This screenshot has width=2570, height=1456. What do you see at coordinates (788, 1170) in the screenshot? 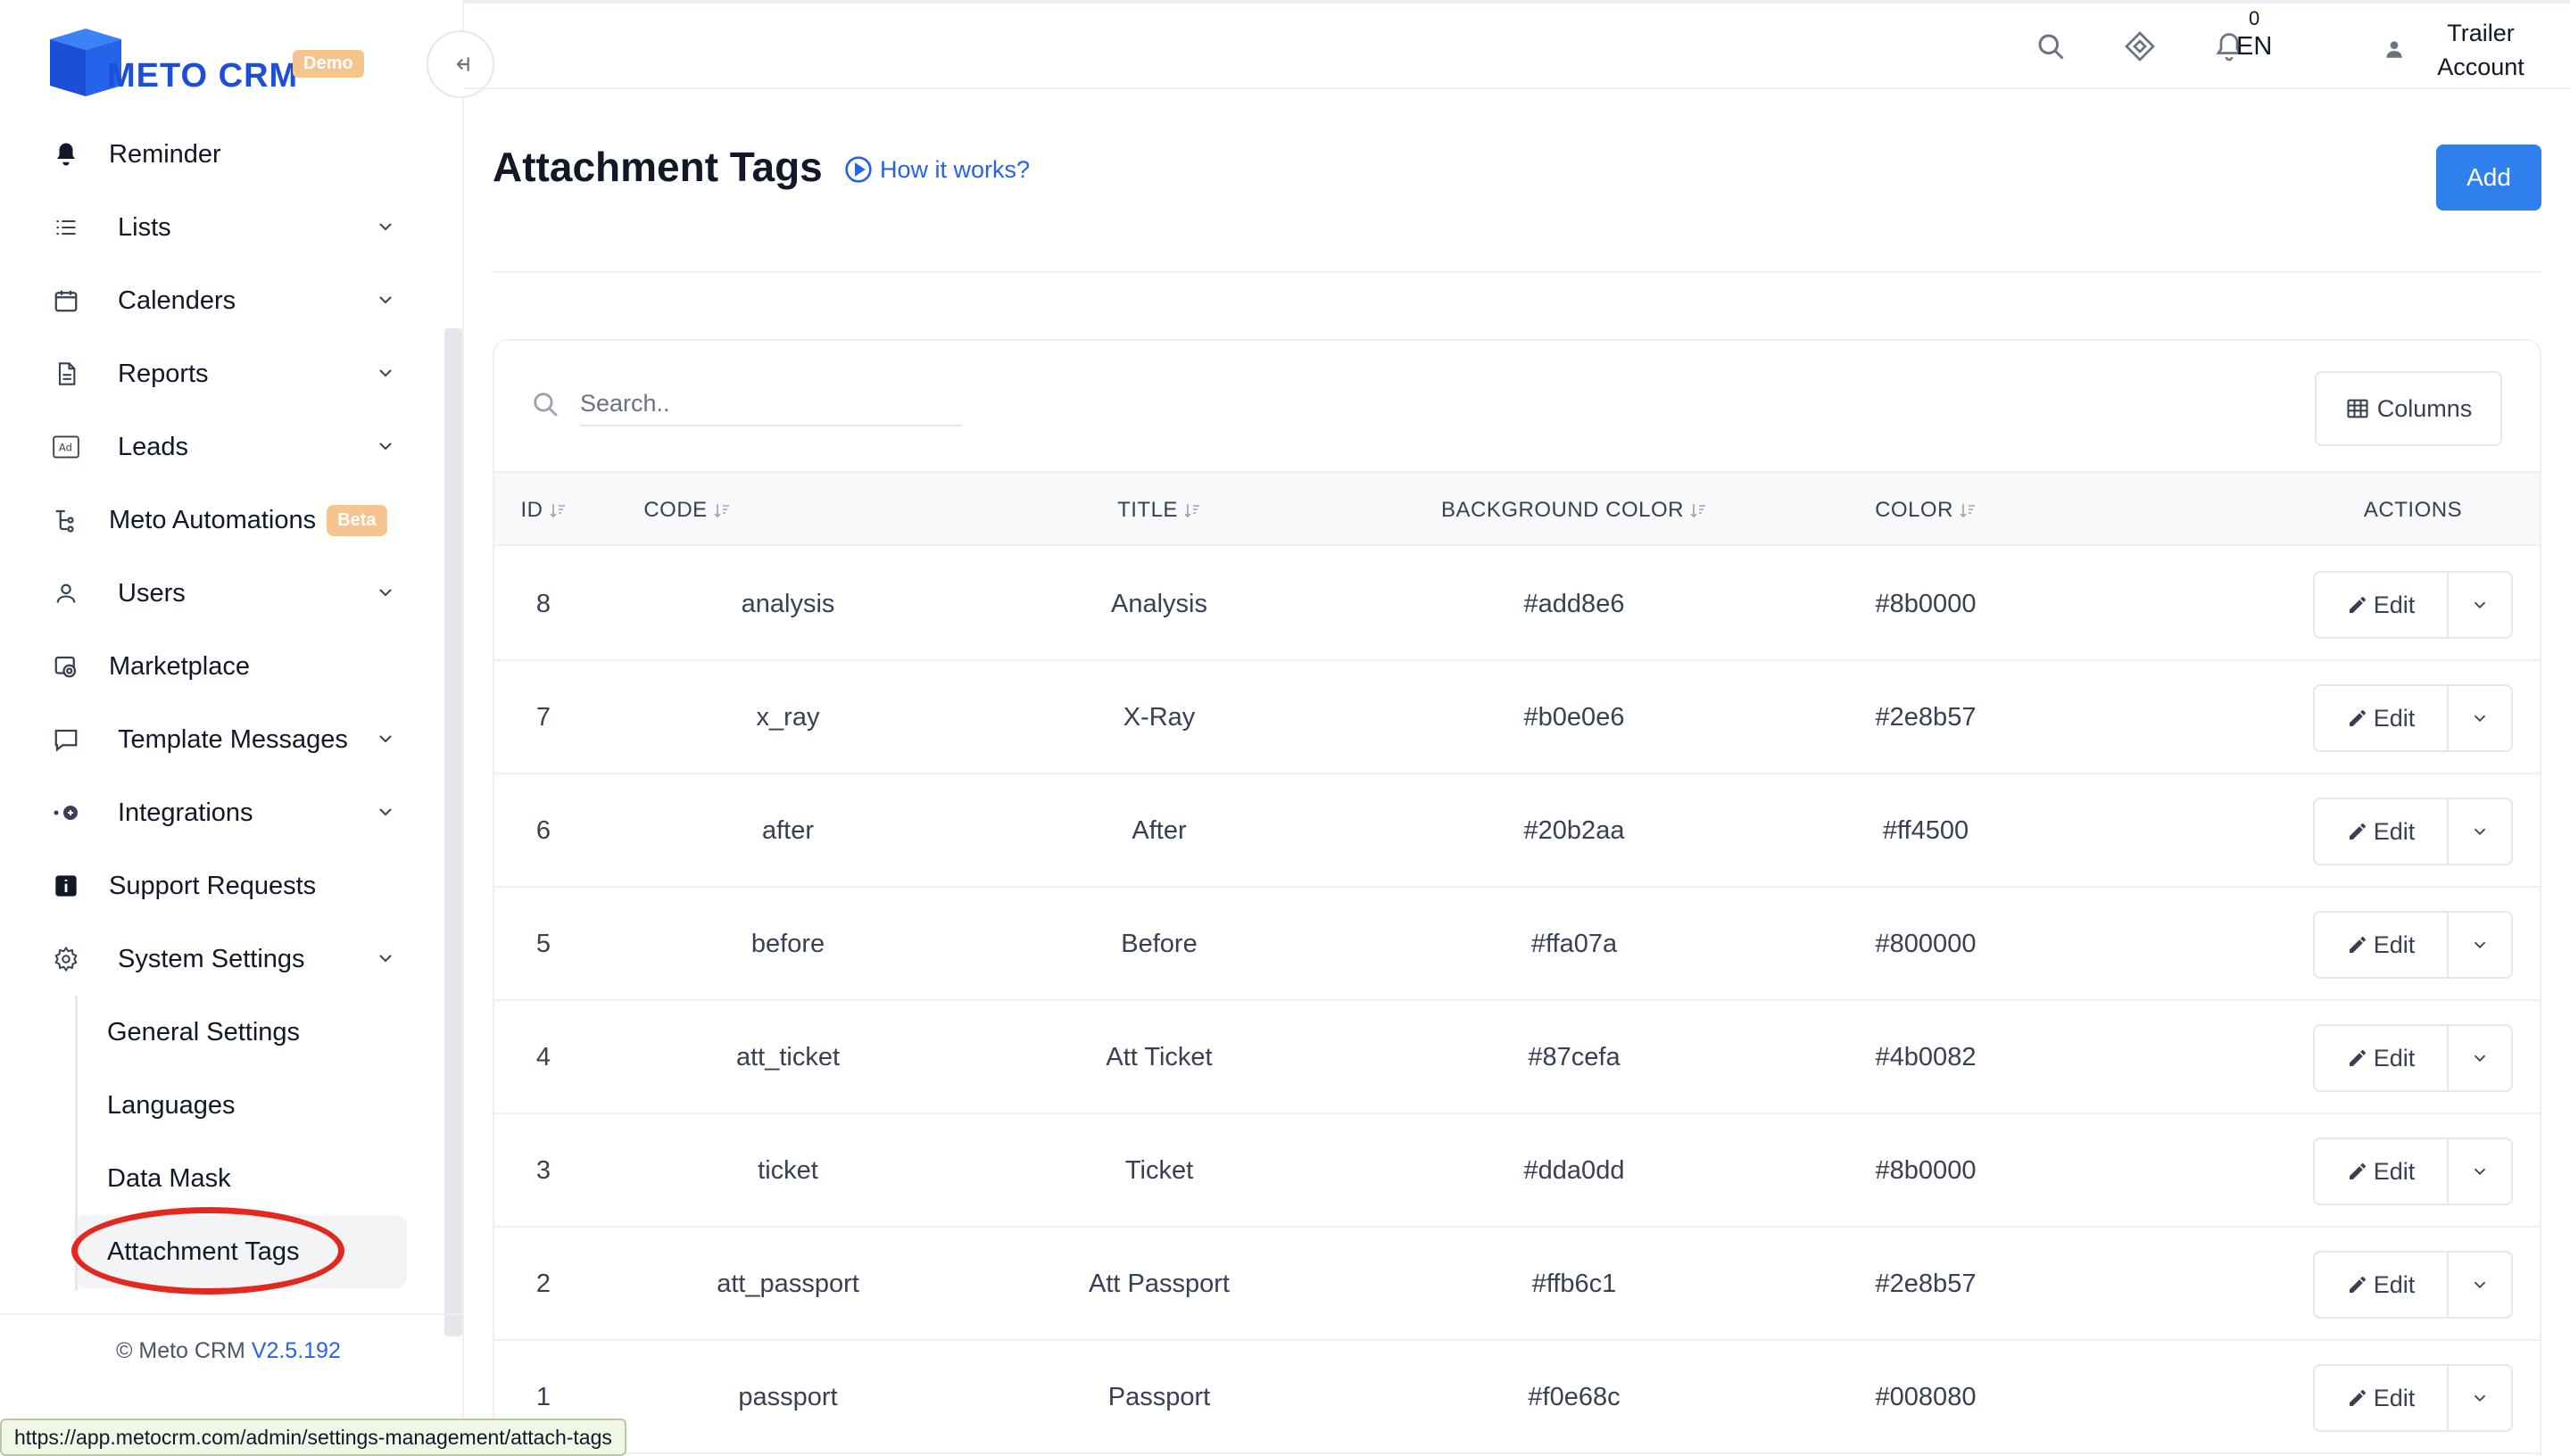
I see `cell-code: ticket` at bounding box center [788, 1170].